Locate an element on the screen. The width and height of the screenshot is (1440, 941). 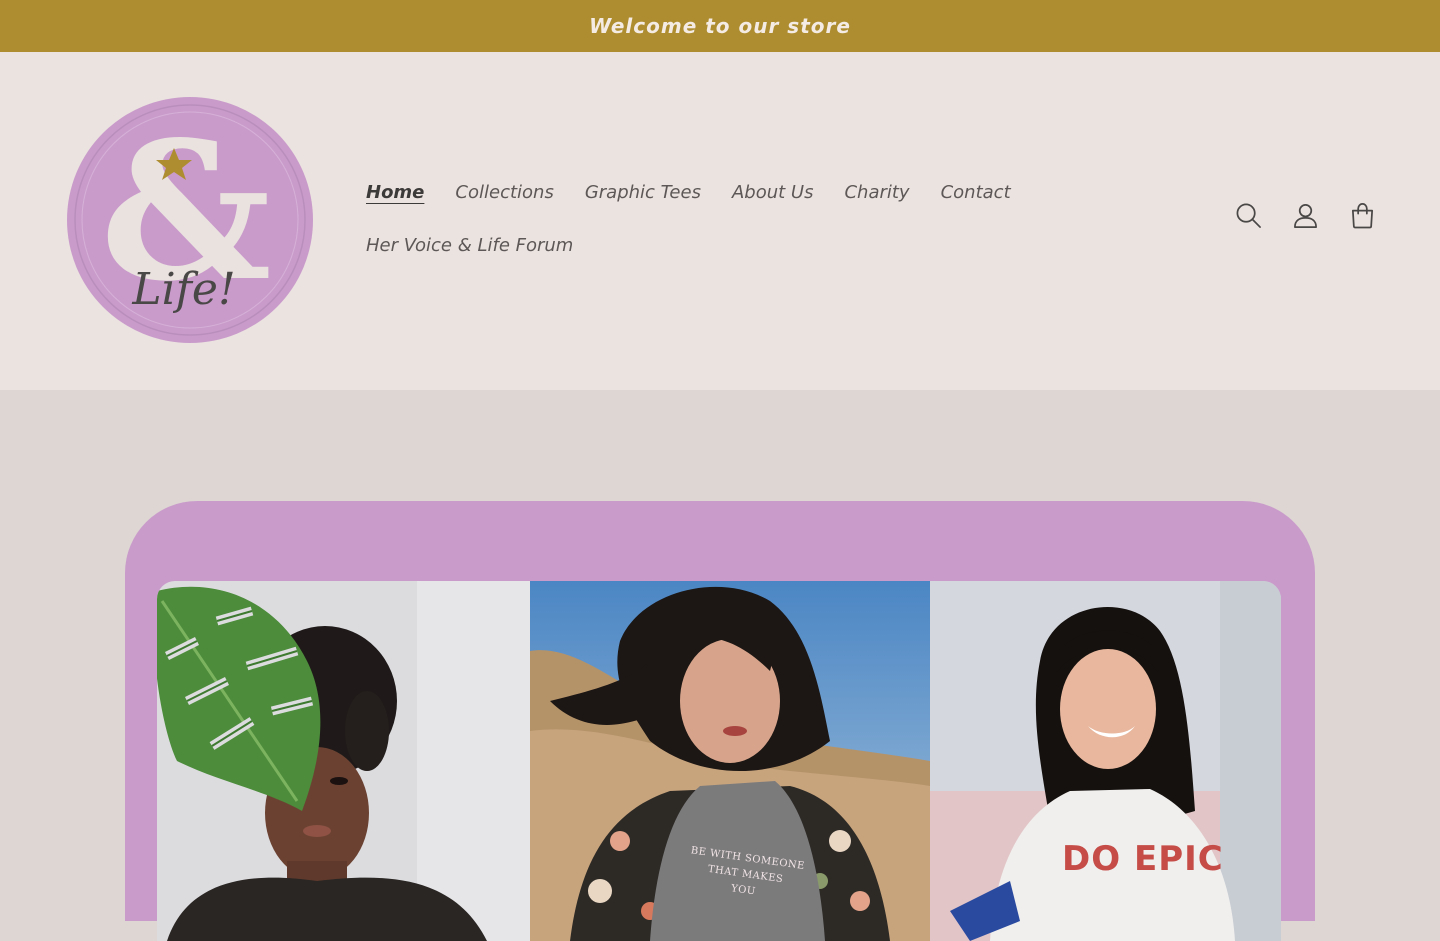
account-icon is located at coordinates (1305, 216).